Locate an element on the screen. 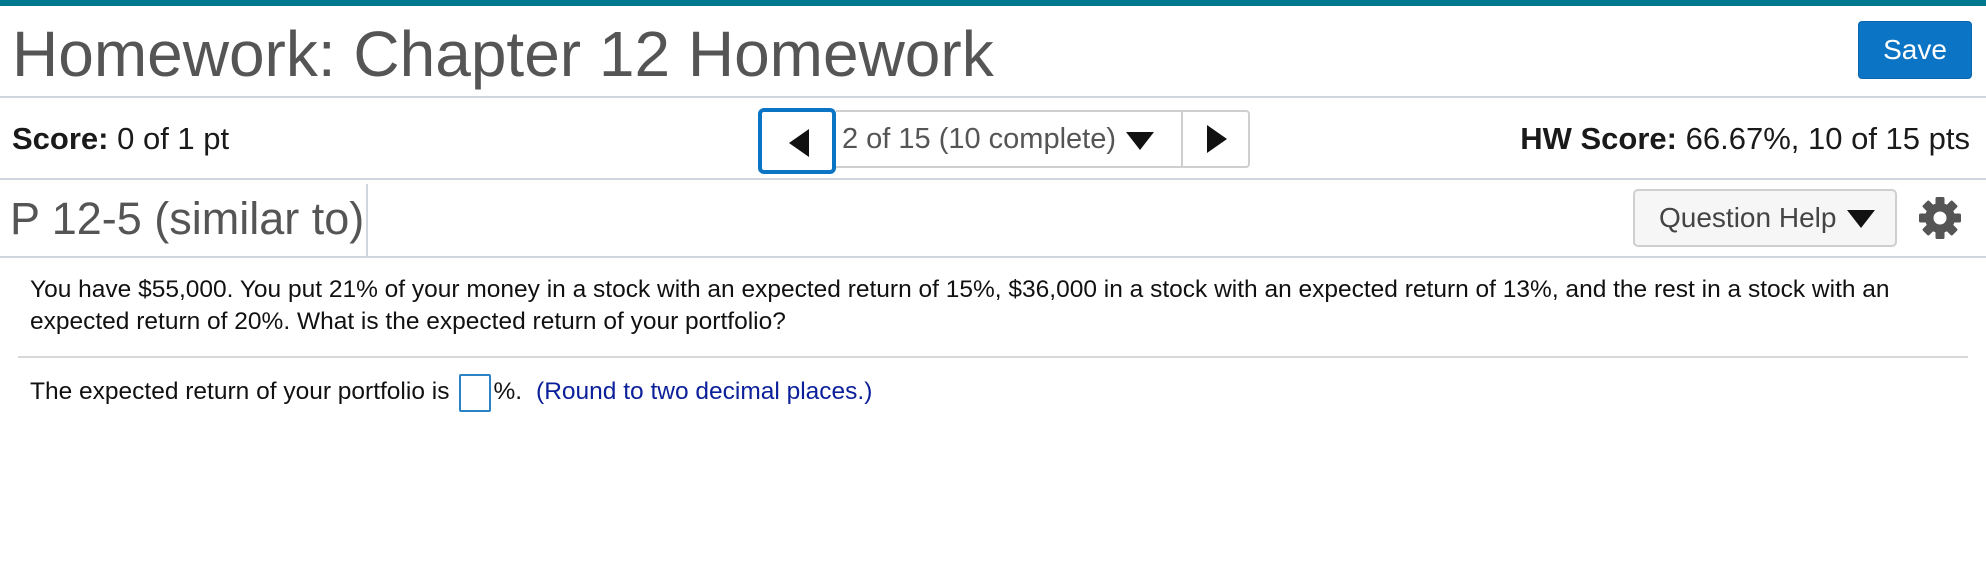 This screenshot has height=576, width=1986. score-label: Score: is located at coordinates (60, 138).